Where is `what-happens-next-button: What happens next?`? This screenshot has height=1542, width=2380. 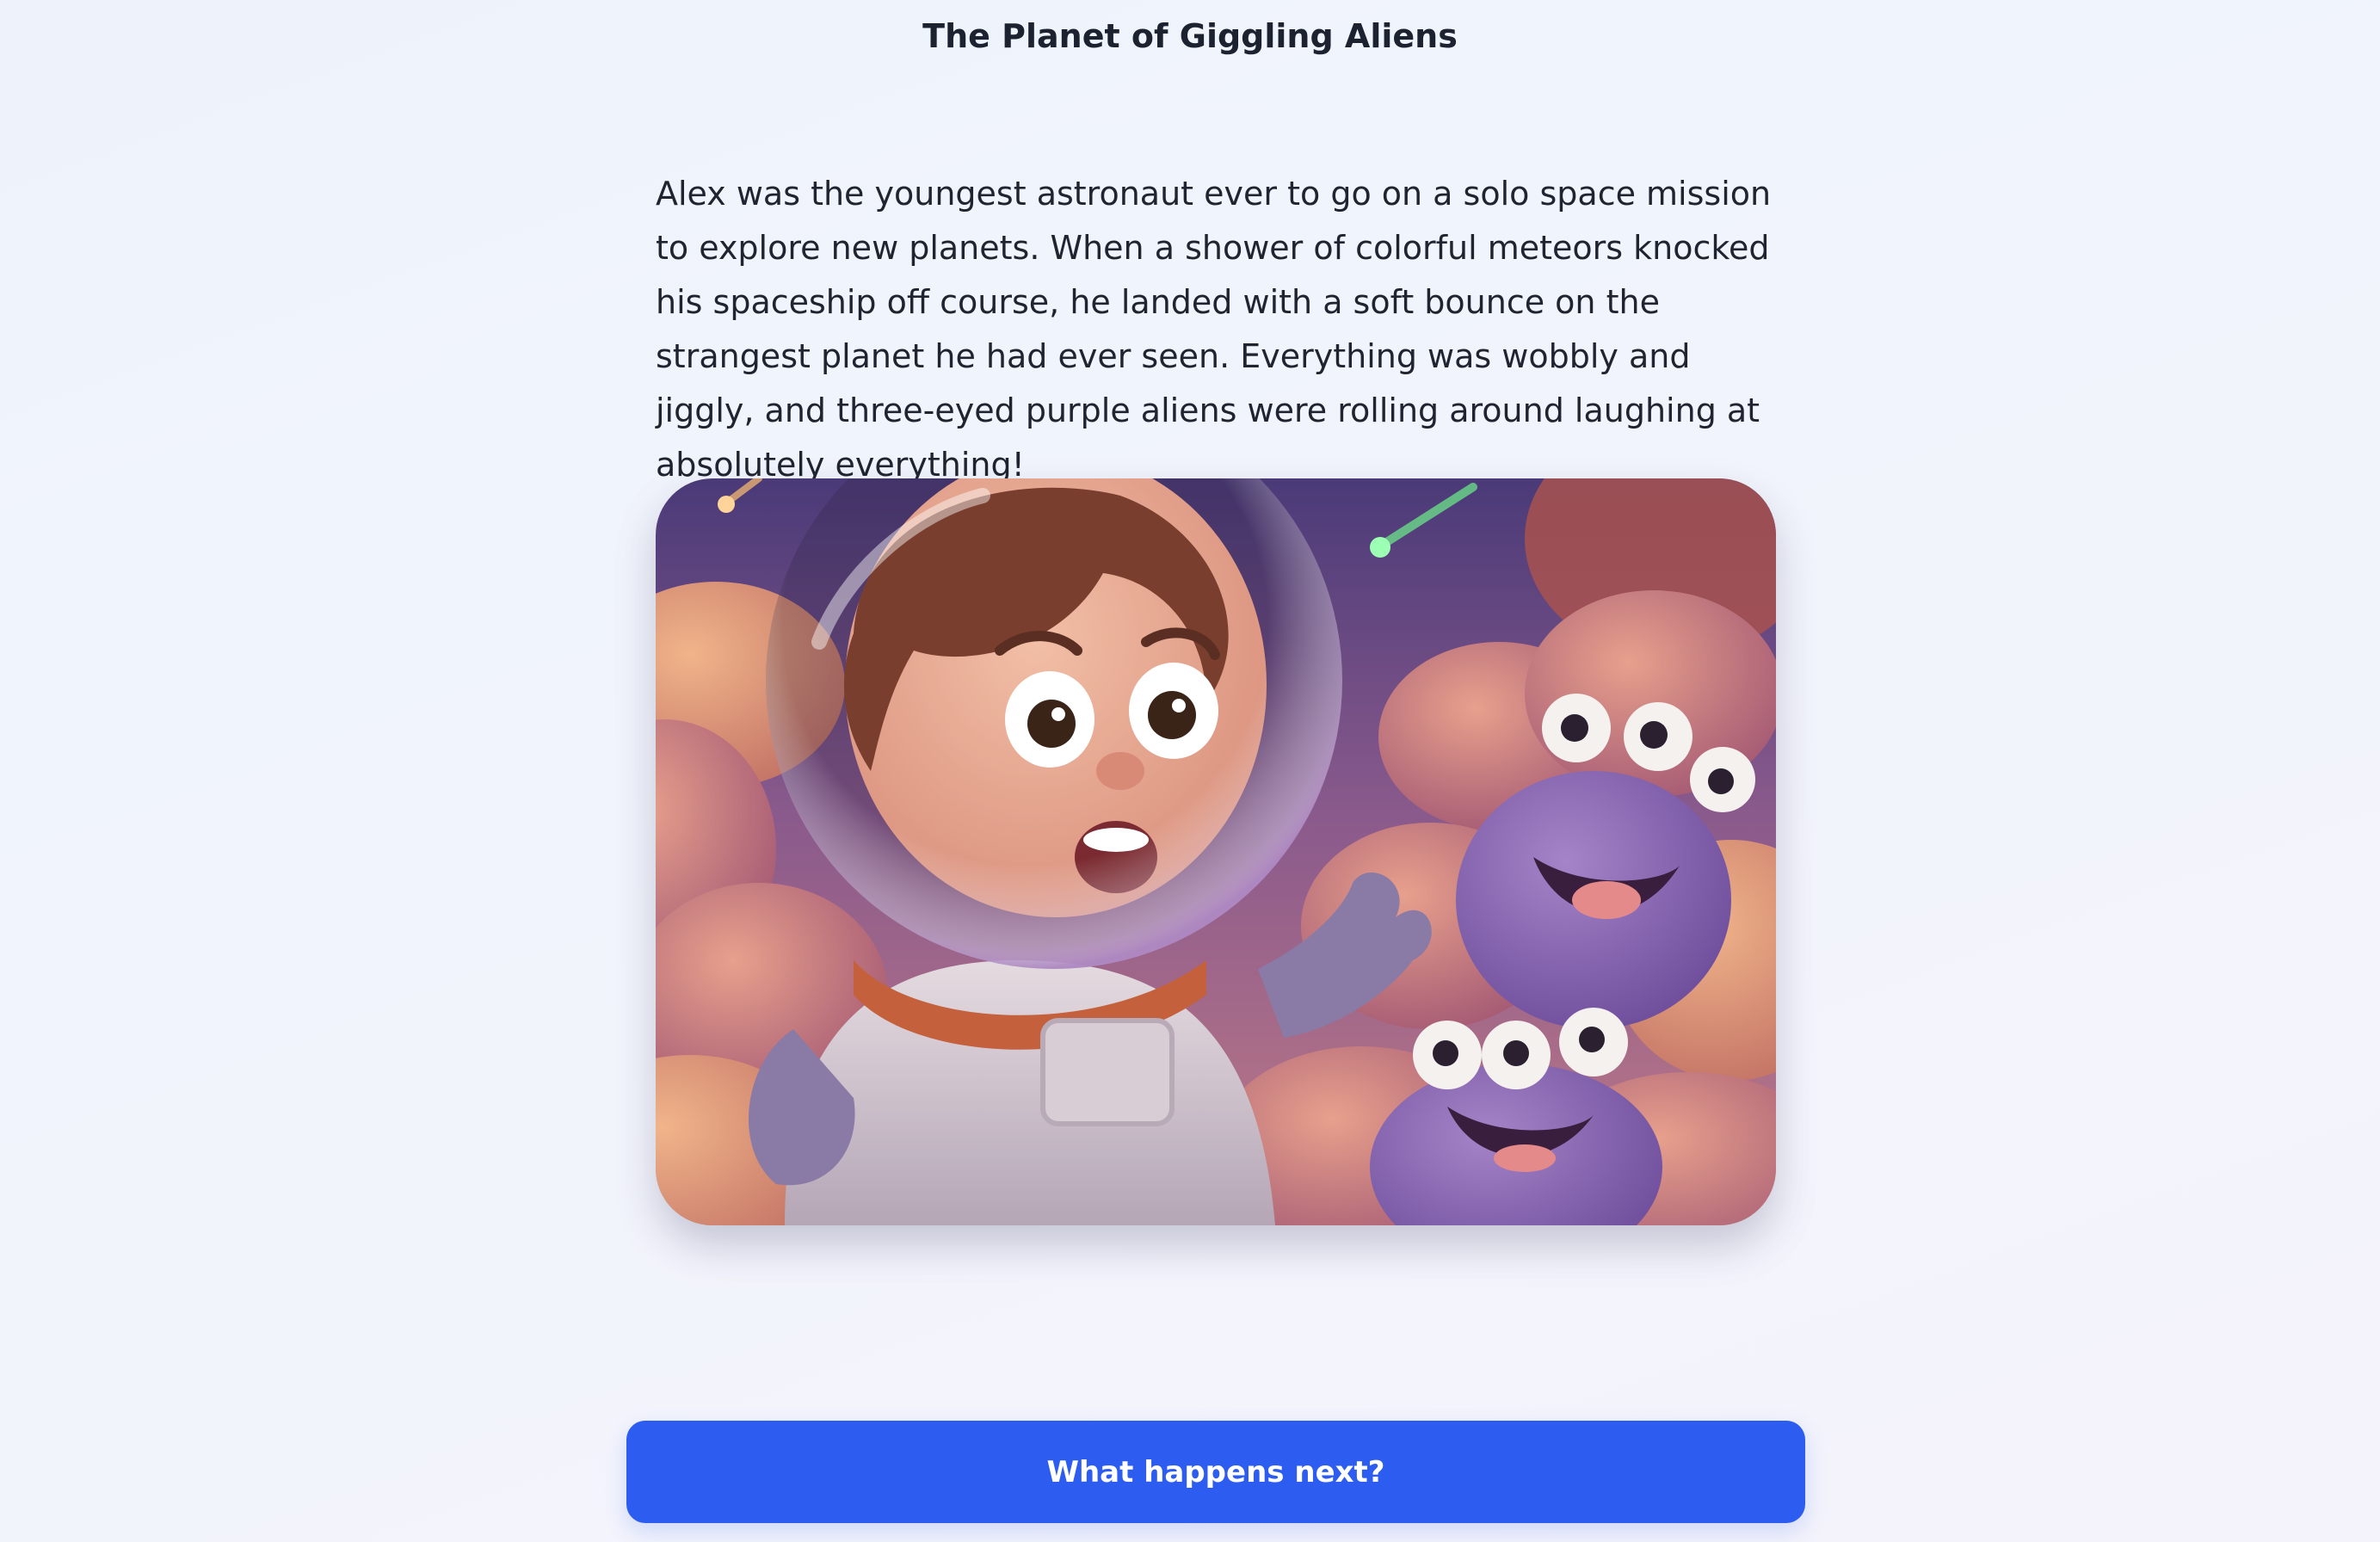 what-happens-next-button: What happens next? is located at coordinates (1215, 1472).